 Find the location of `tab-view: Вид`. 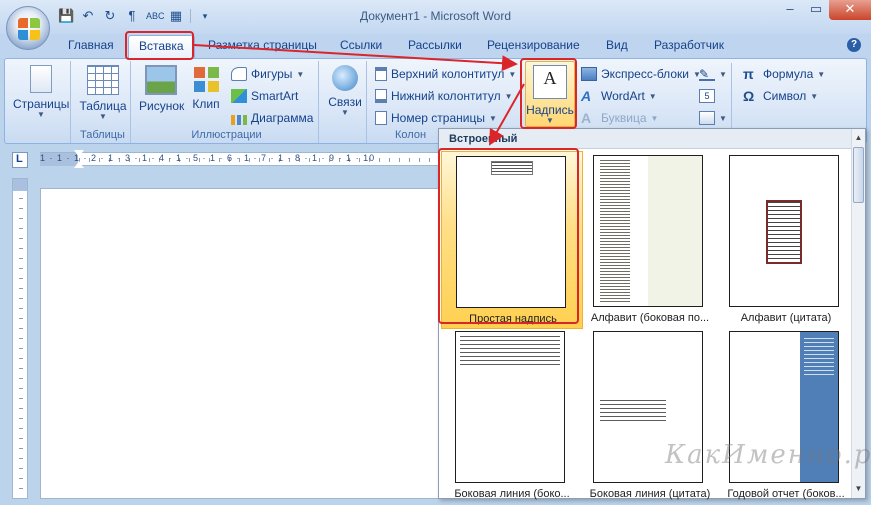

tab-view: Вид is located at coordinates (617, 45).